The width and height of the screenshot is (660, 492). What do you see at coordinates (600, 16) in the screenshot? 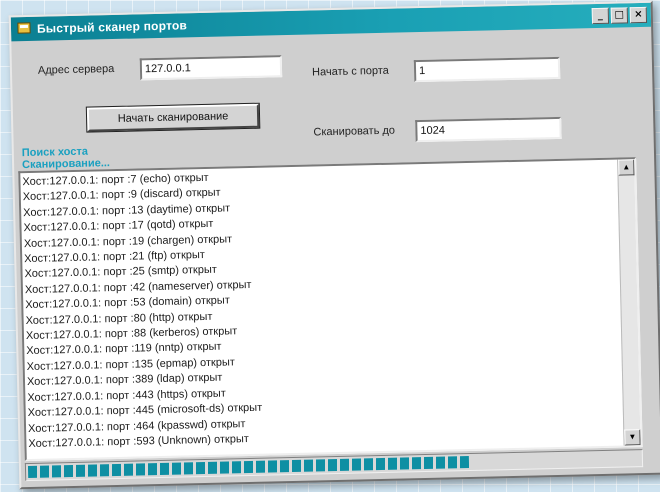
I see `minimize-button: _` at bounding box center [600, 16].